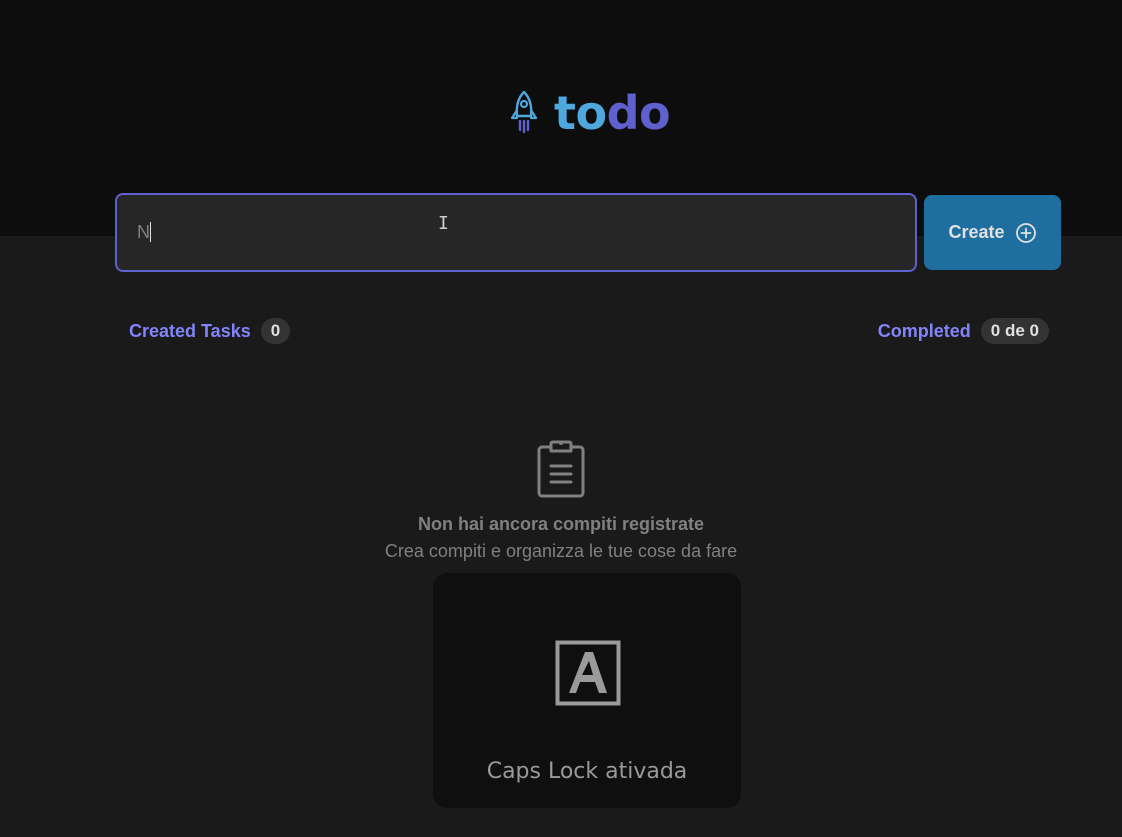  I want to click on completed-tasks-counter: Completed 0 de 0, so click(963, 331).